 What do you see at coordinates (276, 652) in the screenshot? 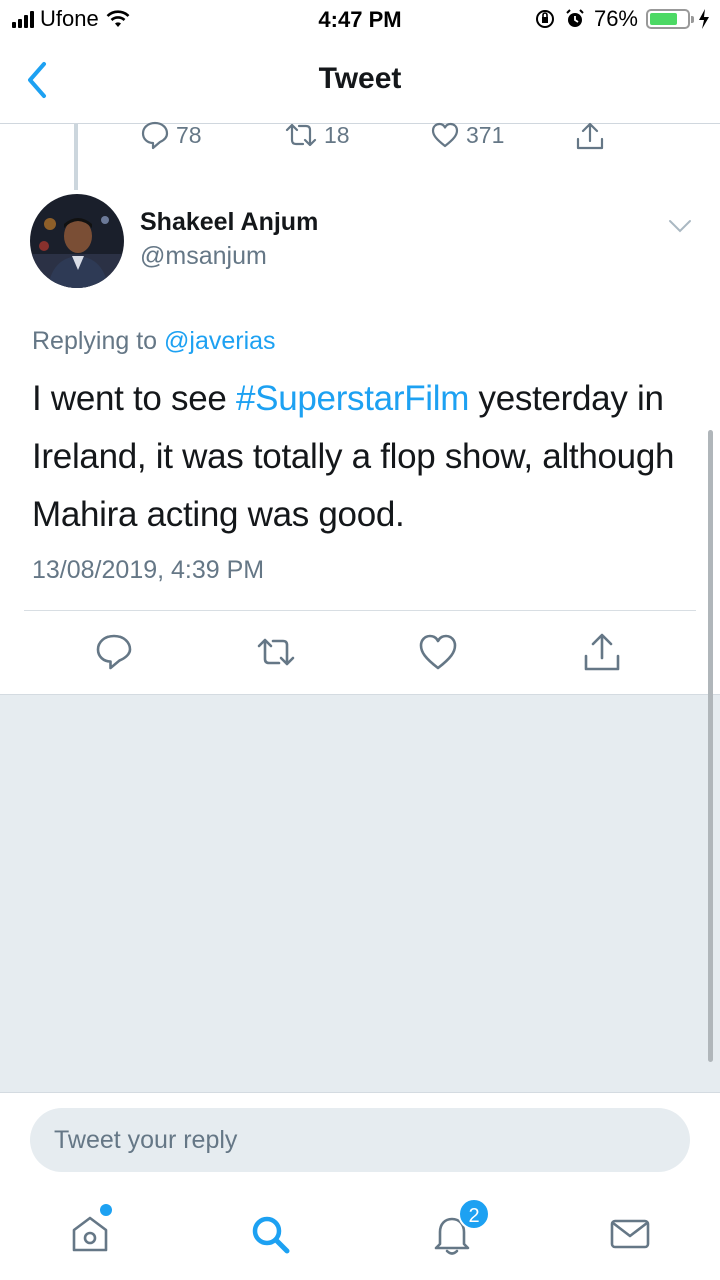
I see `retweet-button` at bounding box center [276, 652].